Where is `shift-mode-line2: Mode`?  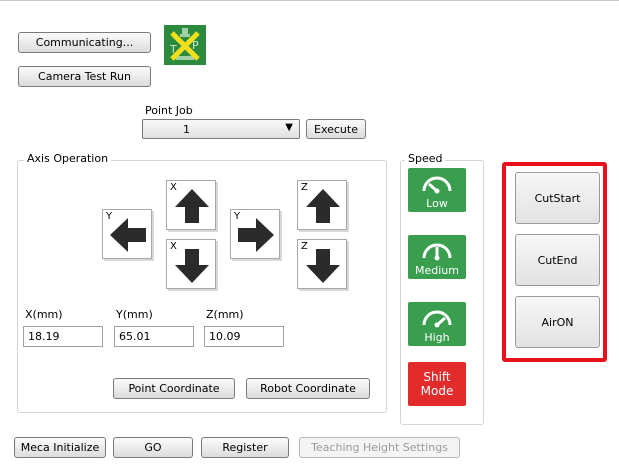 shift-mode-line2: Mode is located at coordinates (437, 391).